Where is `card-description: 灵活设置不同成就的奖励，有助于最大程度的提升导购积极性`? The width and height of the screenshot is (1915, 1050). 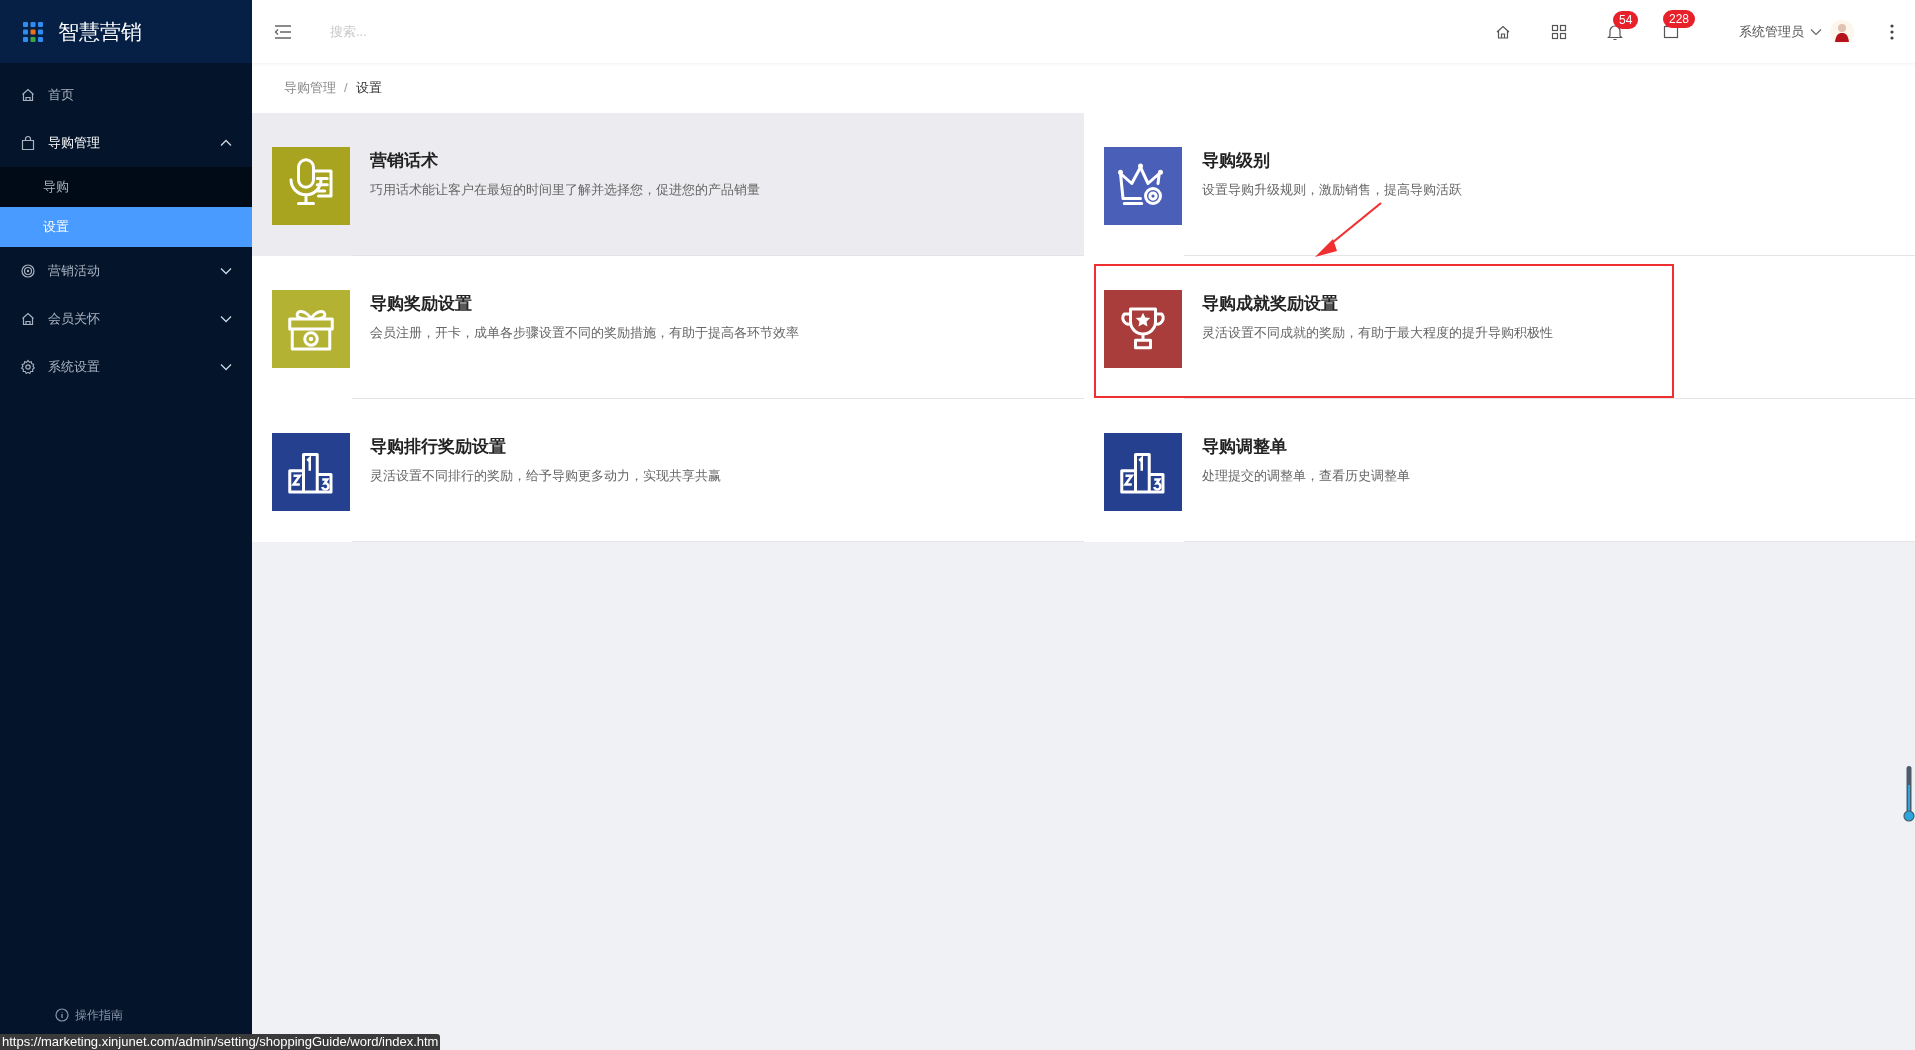
card-description: 灵活设置不同成就的奖励，有助于最大程度的提升导购积极性 is located at coordinates (1377, 333).